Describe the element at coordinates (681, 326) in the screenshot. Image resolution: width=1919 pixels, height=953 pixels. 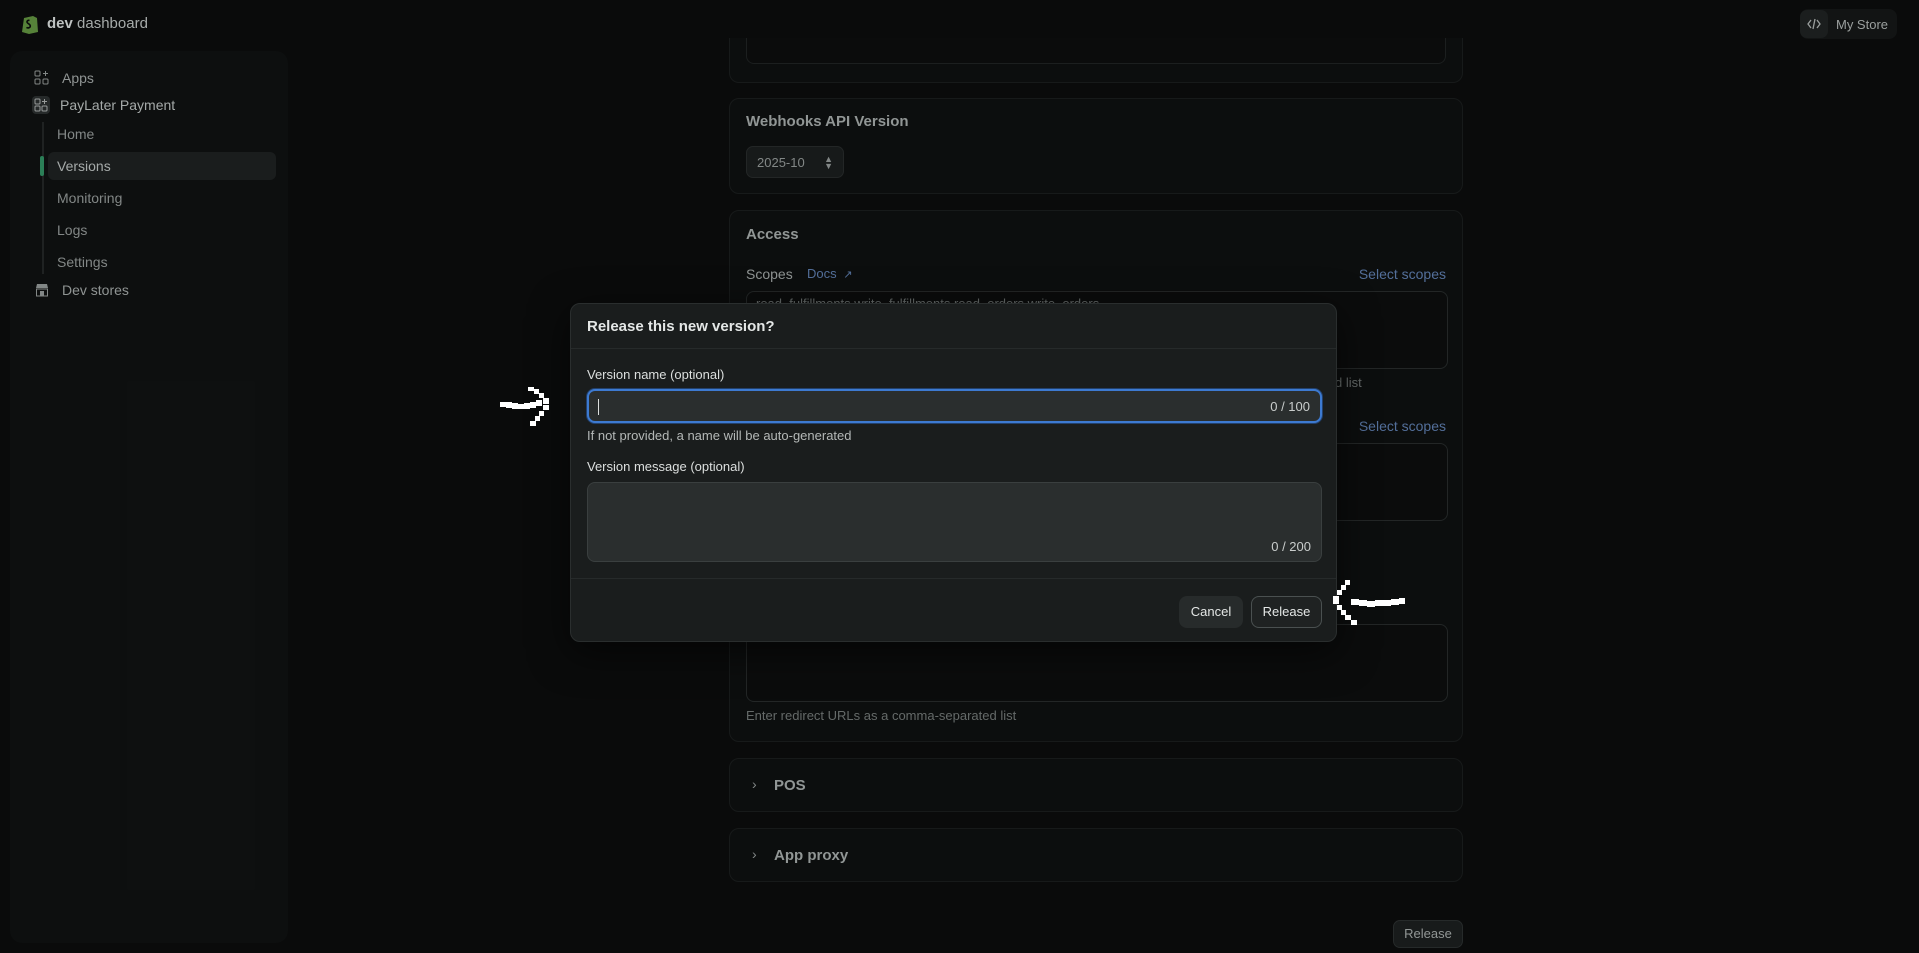
I see `modal-title: Release this new version?` at that location.